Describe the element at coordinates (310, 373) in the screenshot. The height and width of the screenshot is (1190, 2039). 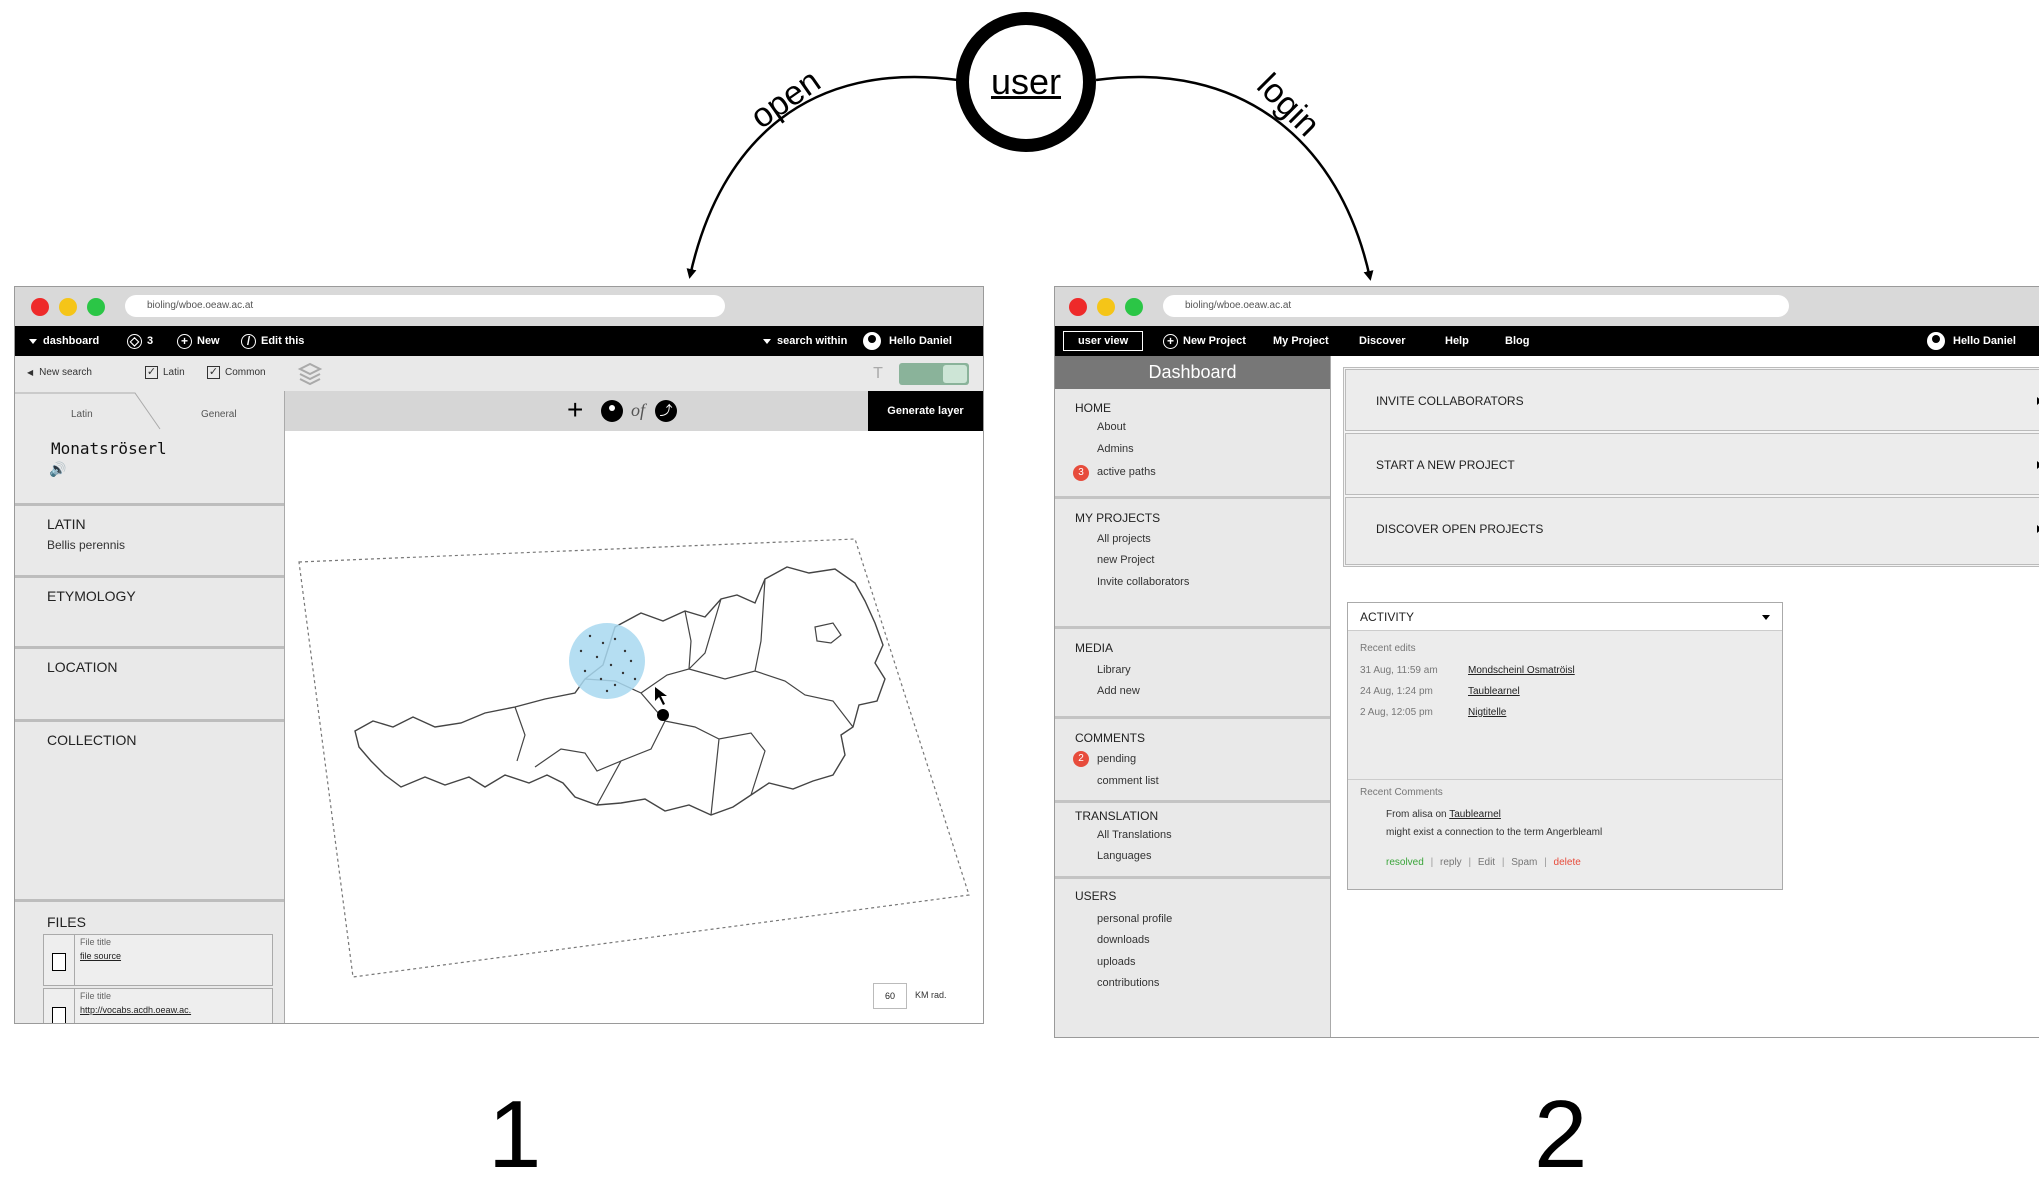
I see `layers-icon` at that location.